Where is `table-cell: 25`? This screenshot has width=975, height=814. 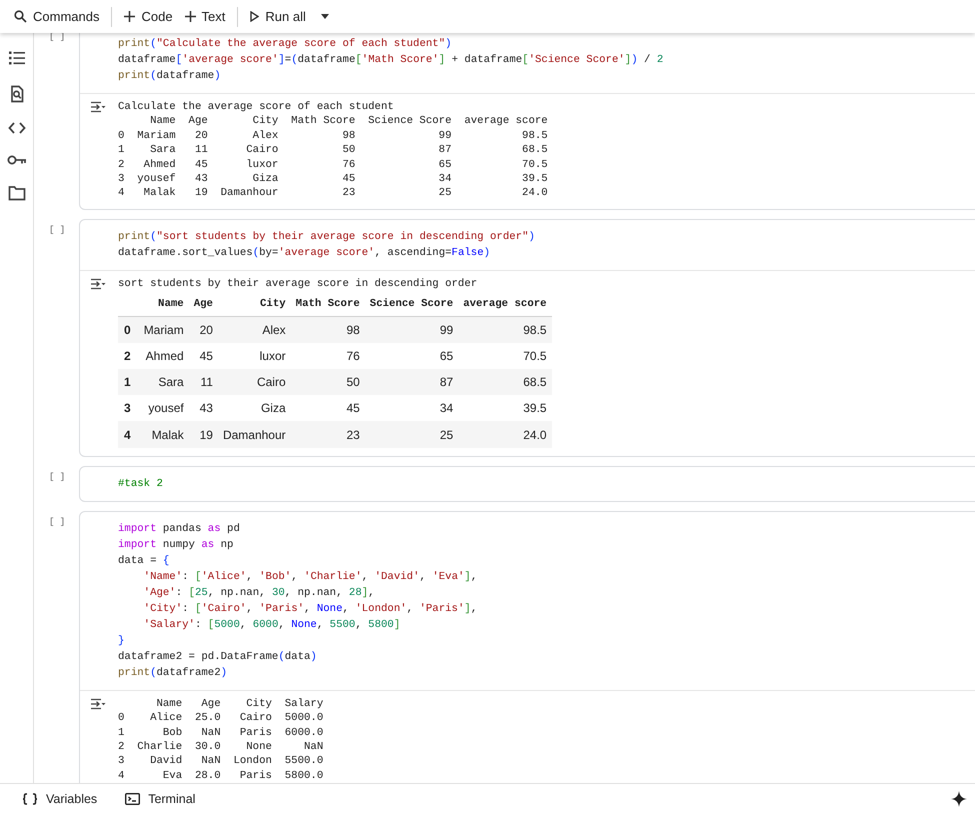
table-cell: 25 is located at coordinates (411, 434).